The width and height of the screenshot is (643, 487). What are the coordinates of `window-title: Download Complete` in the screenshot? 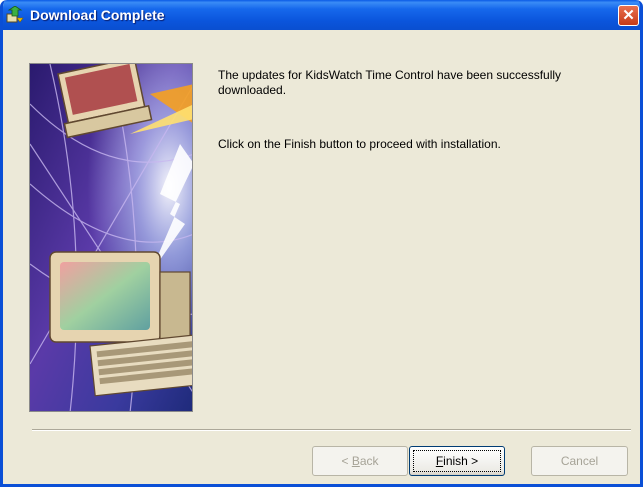 It's located at (97, 15).